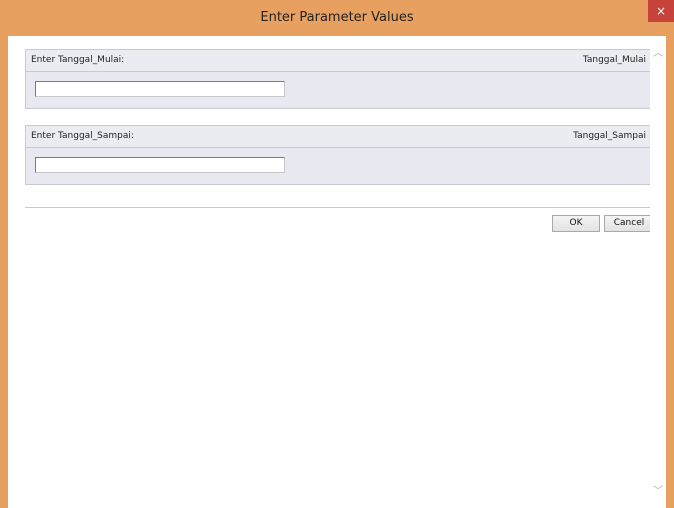  I want to click on dialog-title: Enter Parameter Values, so click(337, 17).